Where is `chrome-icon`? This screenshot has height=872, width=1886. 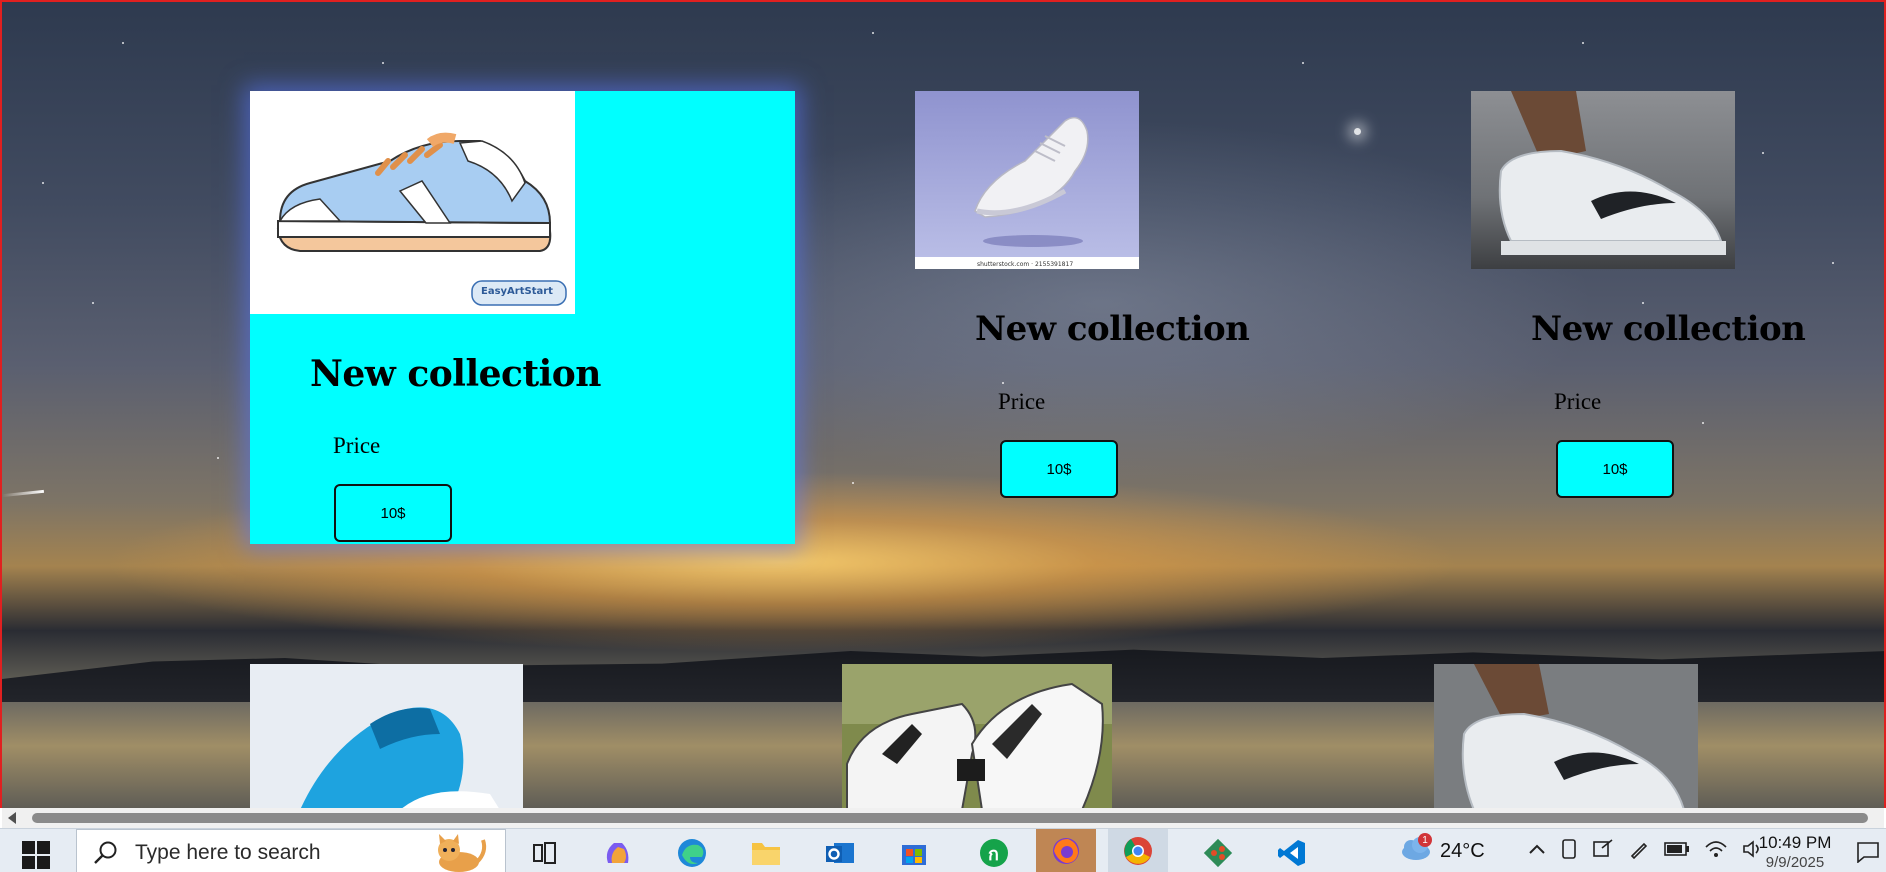 chrome-icon is located at coordinates (1138, 850).